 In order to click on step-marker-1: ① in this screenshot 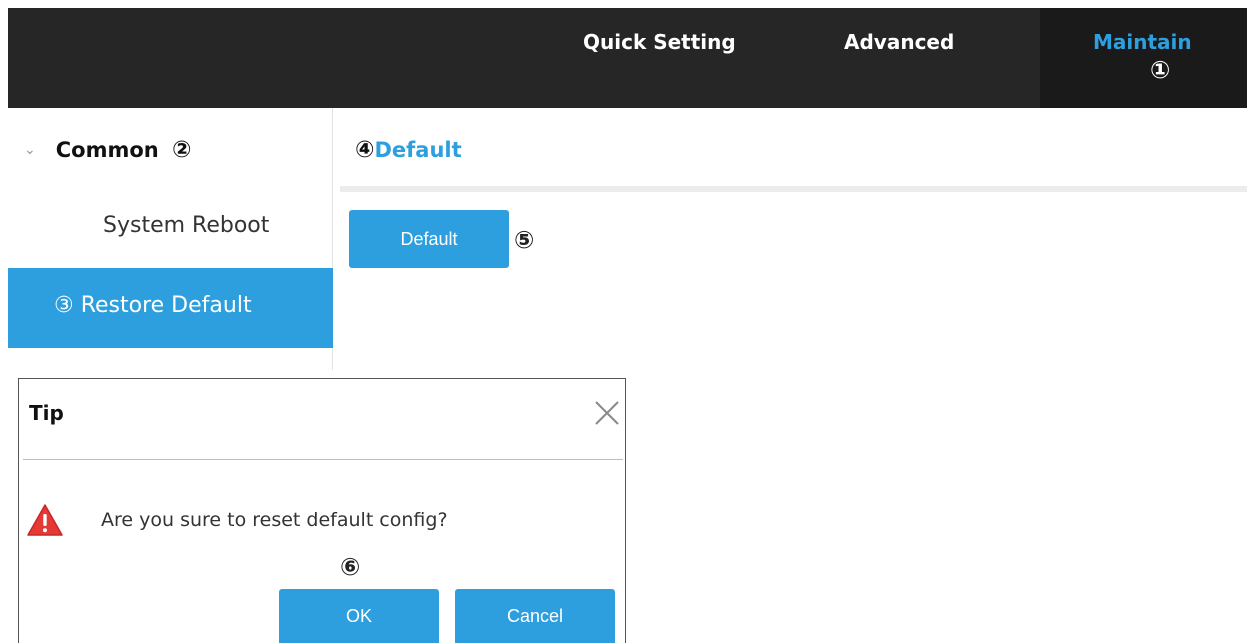, I will do `click(1160, 70)`.